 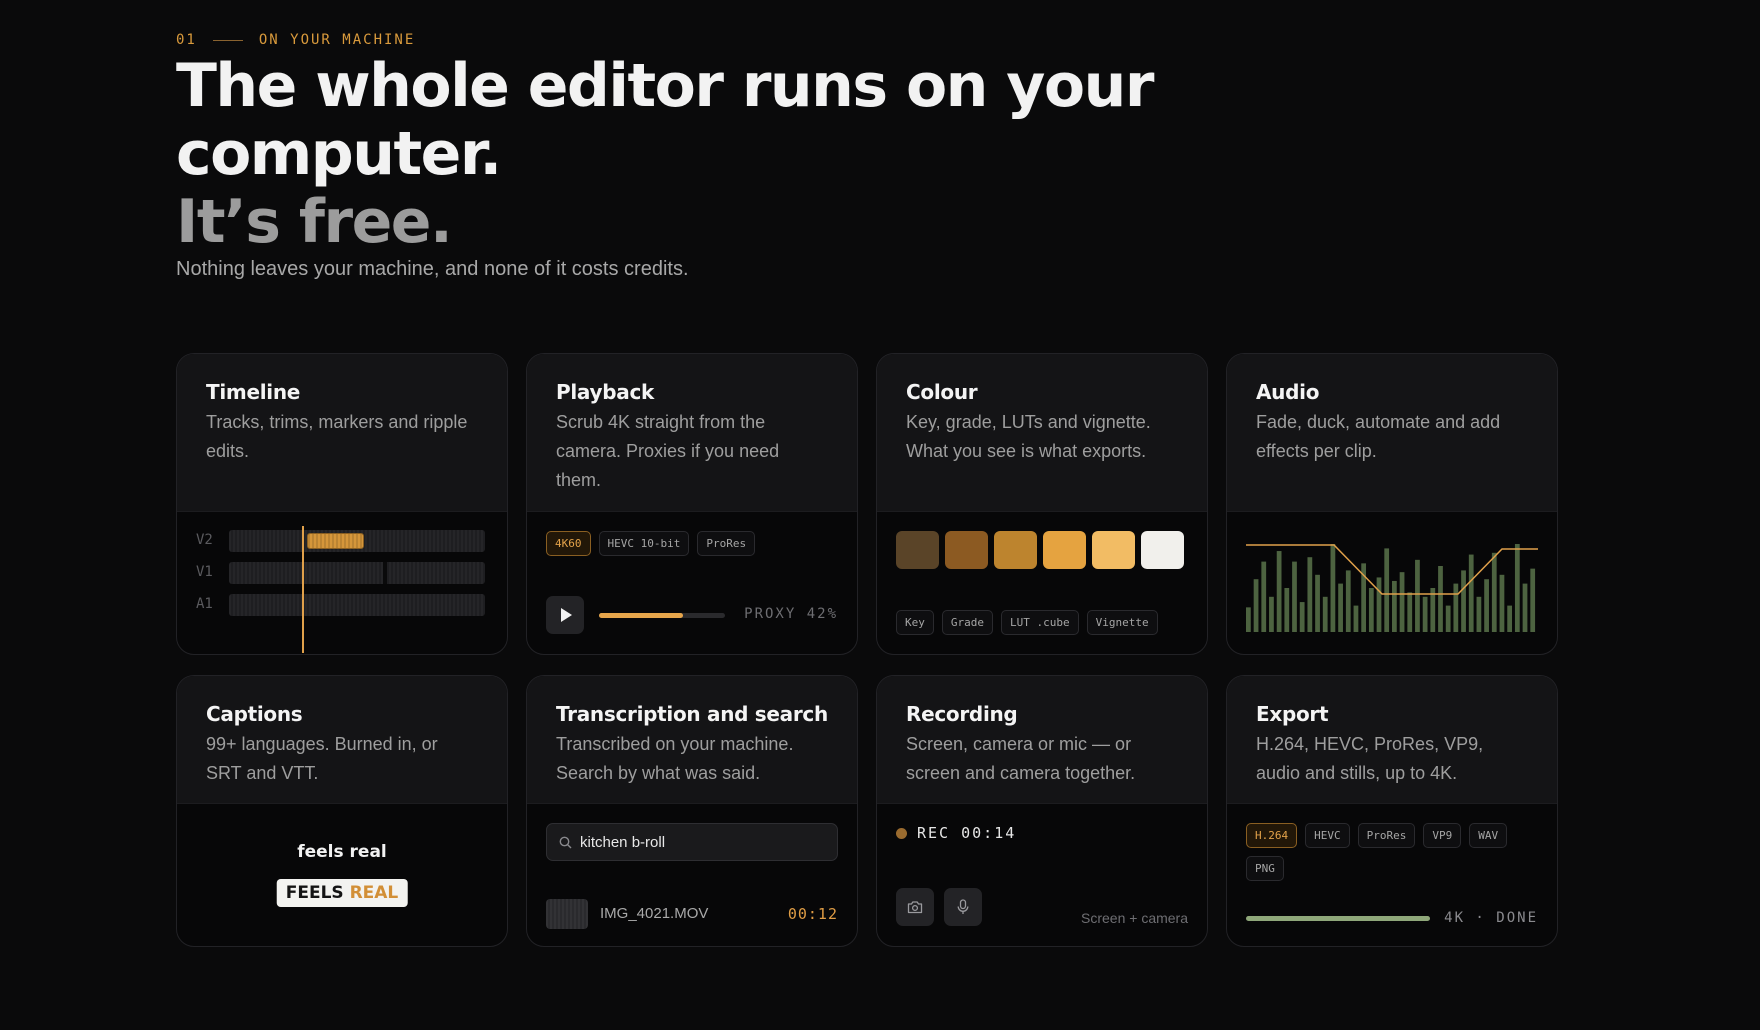 What do you see at coordinates (357, 605) in the screenshot?
I see `timeline-track-a1` at bounding box center [357, 605].